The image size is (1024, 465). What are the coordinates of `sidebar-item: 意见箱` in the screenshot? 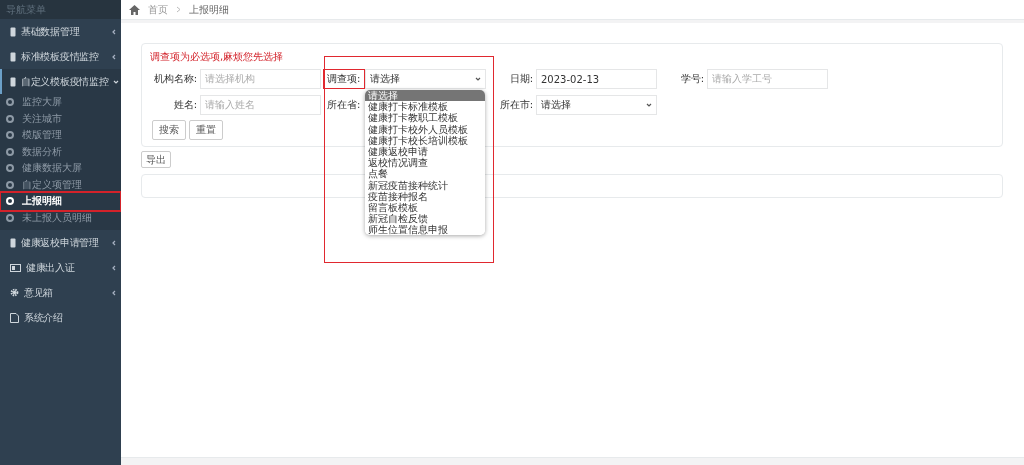 It's located at (60, 292).